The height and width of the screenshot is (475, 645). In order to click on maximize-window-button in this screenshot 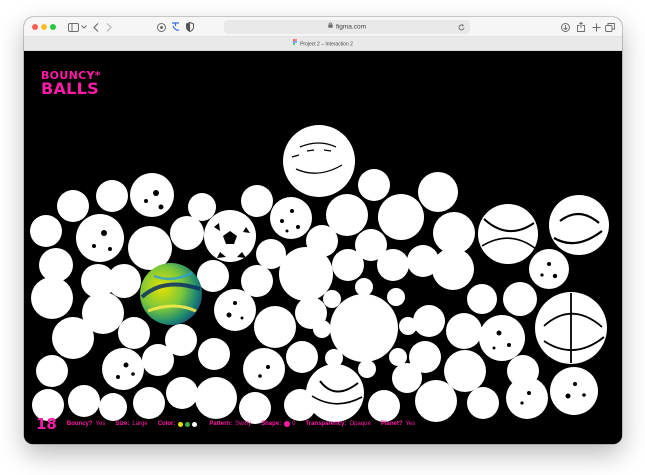, I will do `click(53, 27)`.